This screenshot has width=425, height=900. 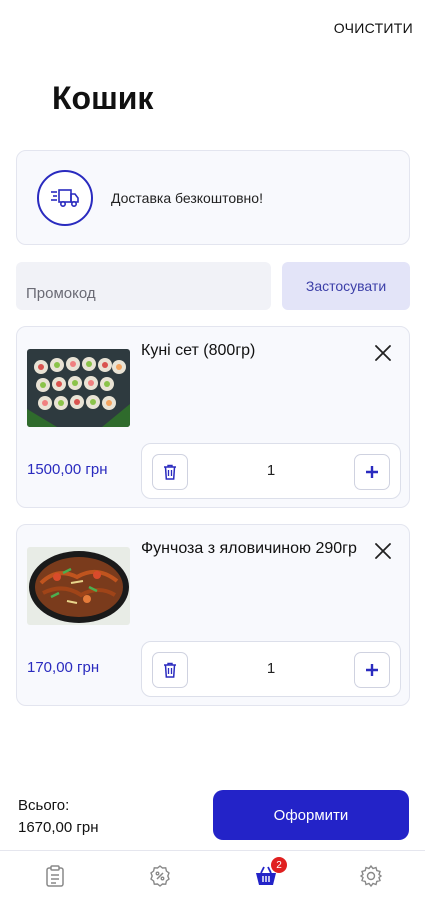 I want to click on tab-menu, so click(x=55, y=876).